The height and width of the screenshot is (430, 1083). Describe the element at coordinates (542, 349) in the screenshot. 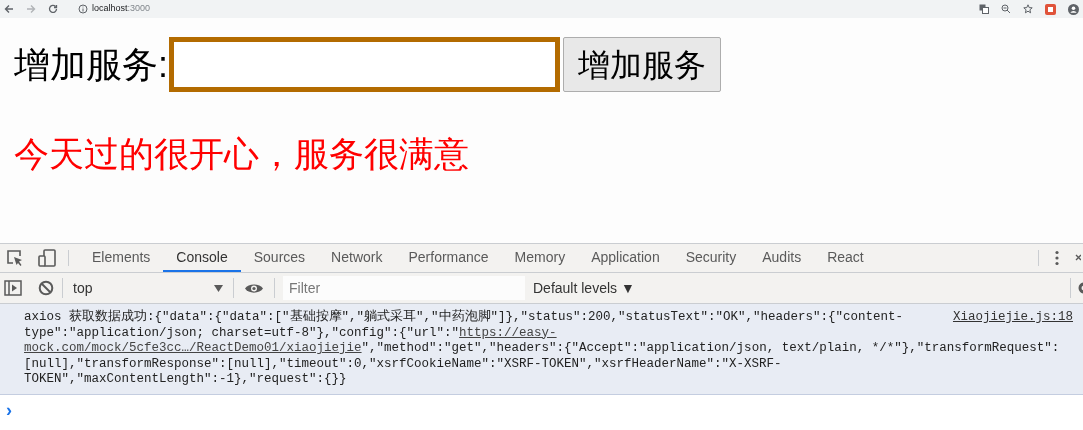

I see `log-line: mock.com/mock/5cfe3cc…/ReactDemo01/xiaojiejie","method":"get","headers":{"Accept":"application/json, text/plain, */*"},"transformRequest":` at that location.